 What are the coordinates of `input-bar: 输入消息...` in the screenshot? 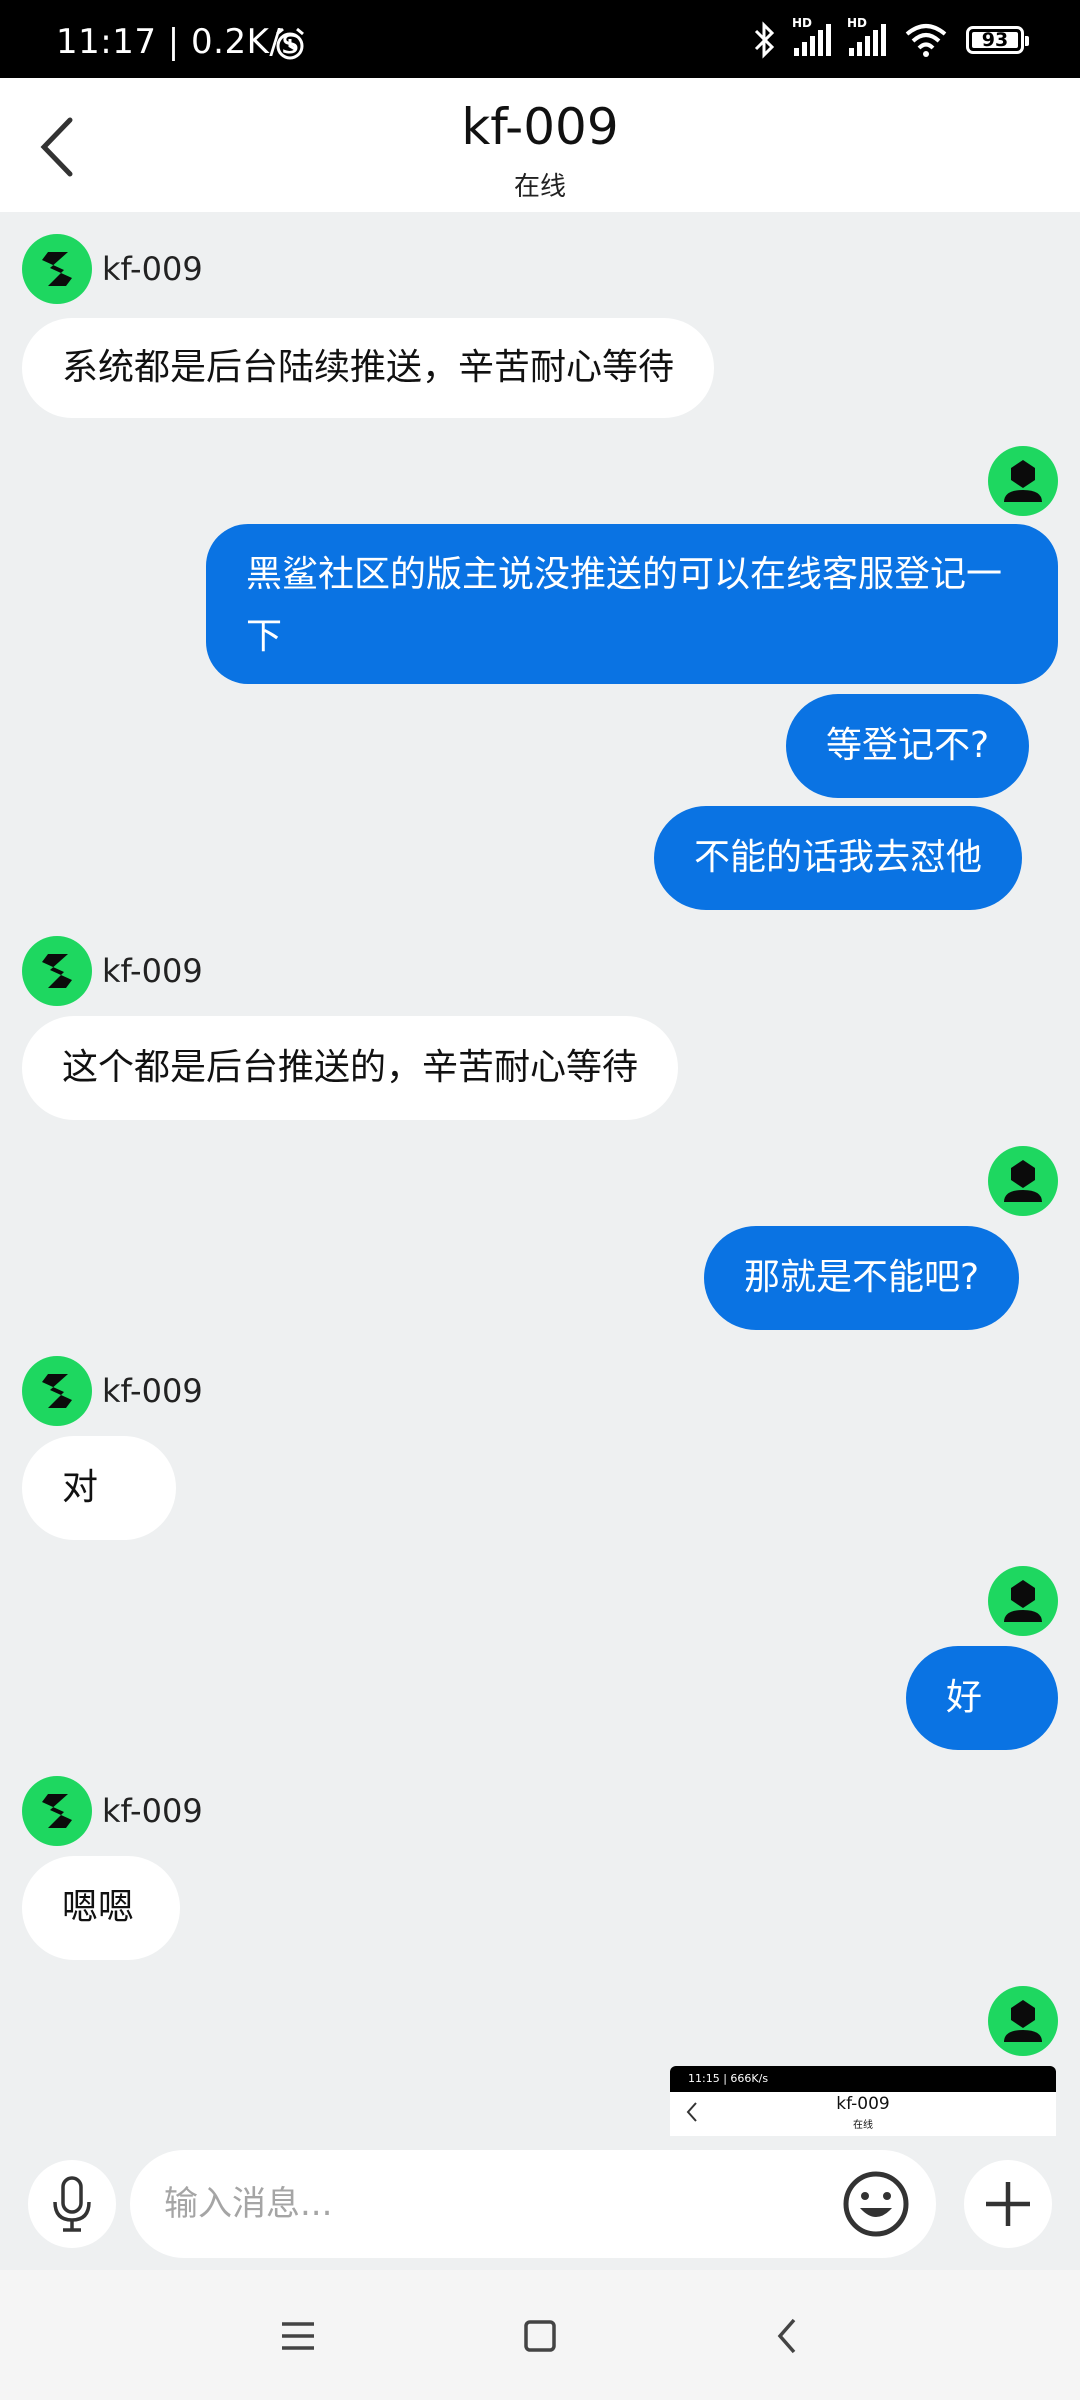 It's located at (540, 2203).